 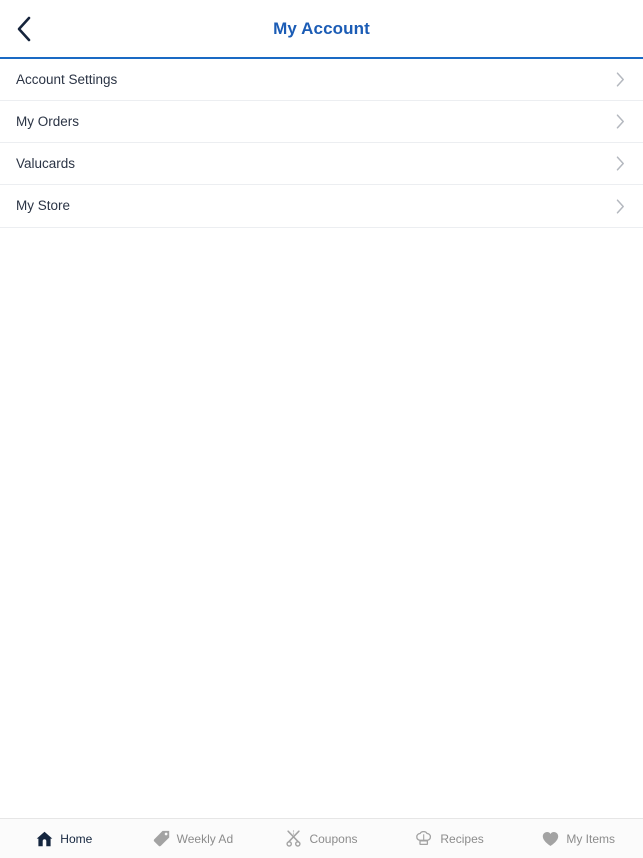 I want to click on tab-label: My Items, so click(x=590, y=838).